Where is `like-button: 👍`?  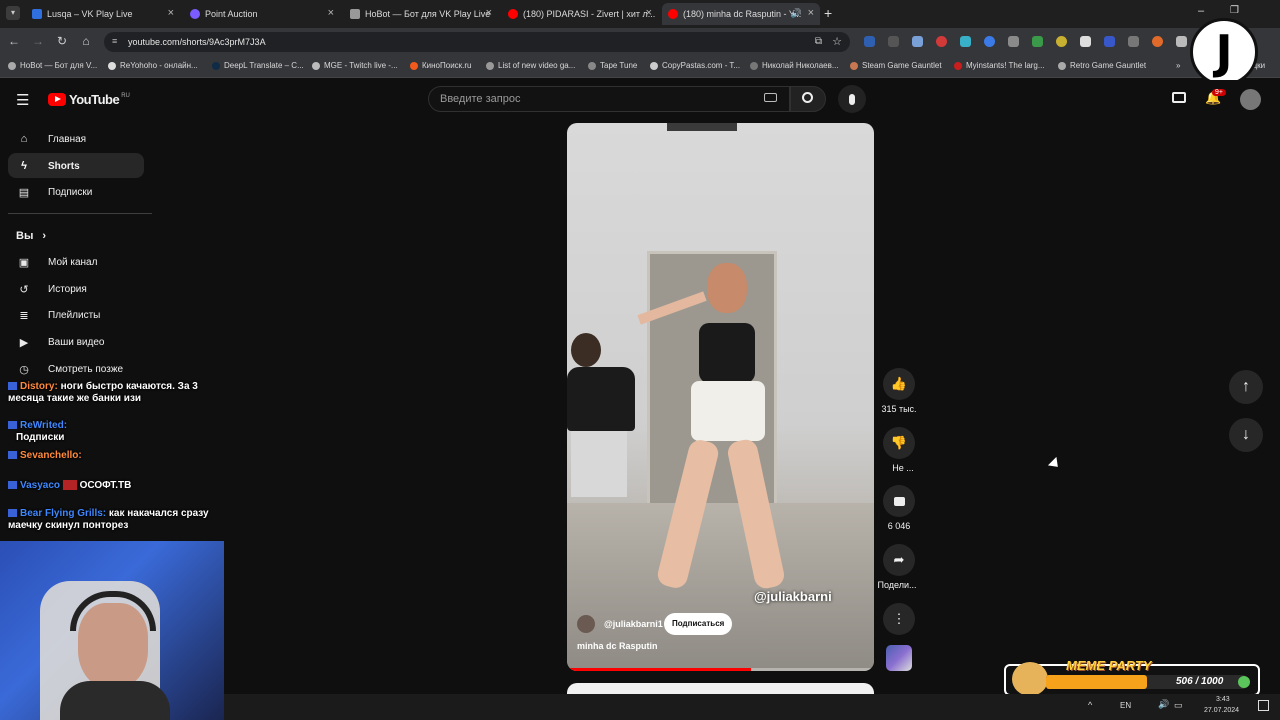
like-button: 👍 is located at coordinates (899, 384).